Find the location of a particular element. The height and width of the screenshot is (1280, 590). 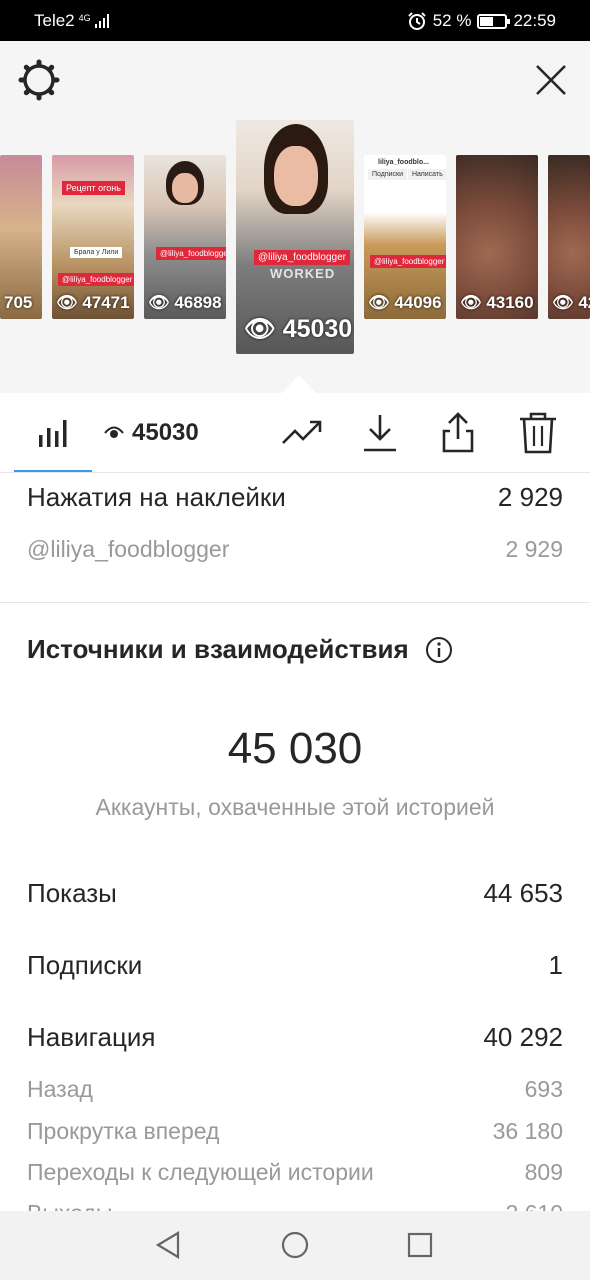

battery-percent: 52 % is located at coordinates (452, 20).